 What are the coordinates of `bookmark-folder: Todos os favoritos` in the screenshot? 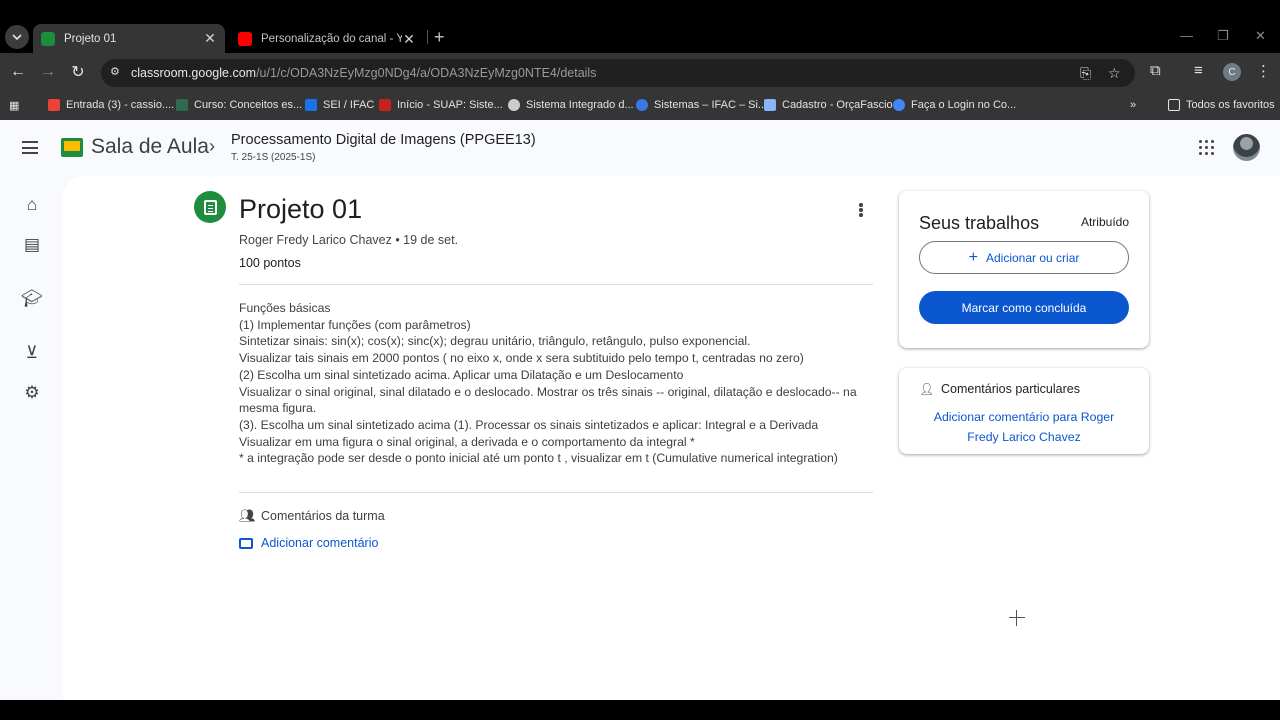 It's located at (1221, 105).